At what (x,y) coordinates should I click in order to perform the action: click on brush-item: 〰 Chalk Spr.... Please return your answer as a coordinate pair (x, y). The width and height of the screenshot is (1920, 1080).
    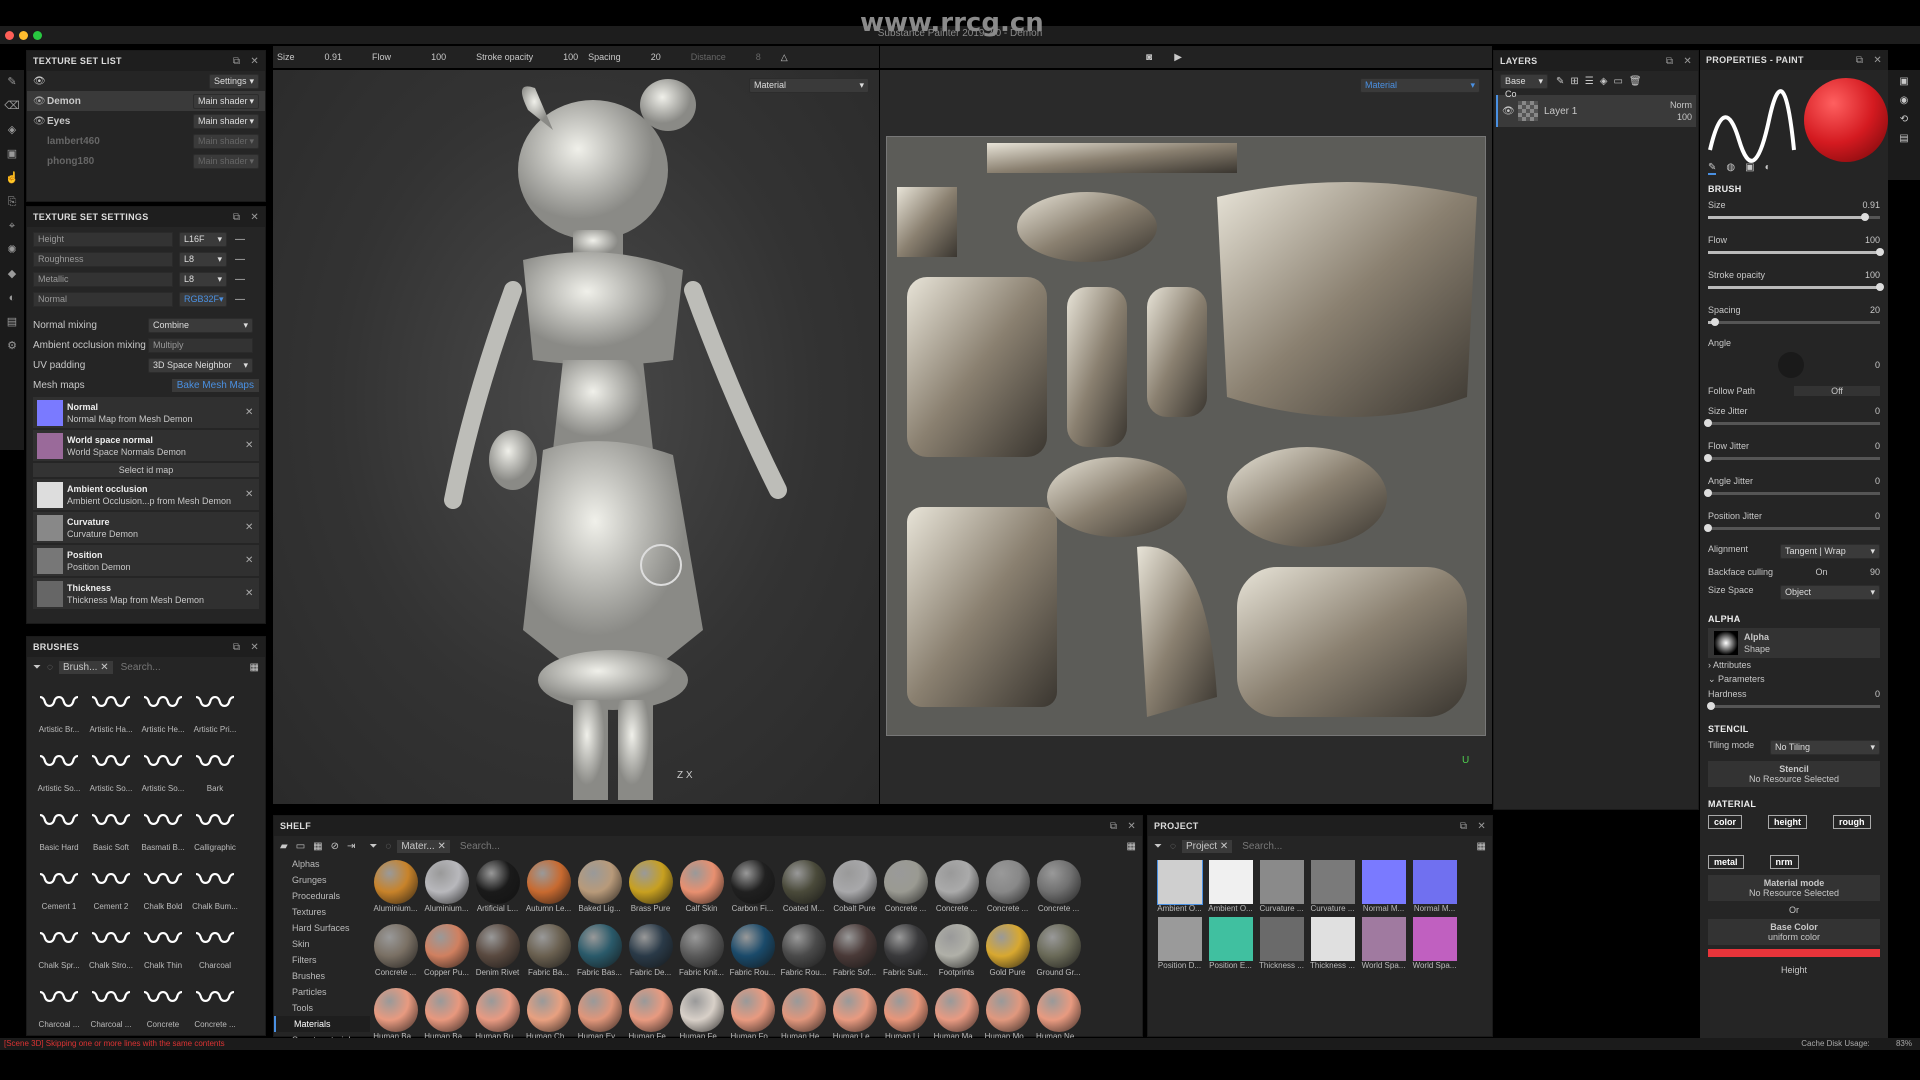
    Looking at the image, I should click on (59, 946).